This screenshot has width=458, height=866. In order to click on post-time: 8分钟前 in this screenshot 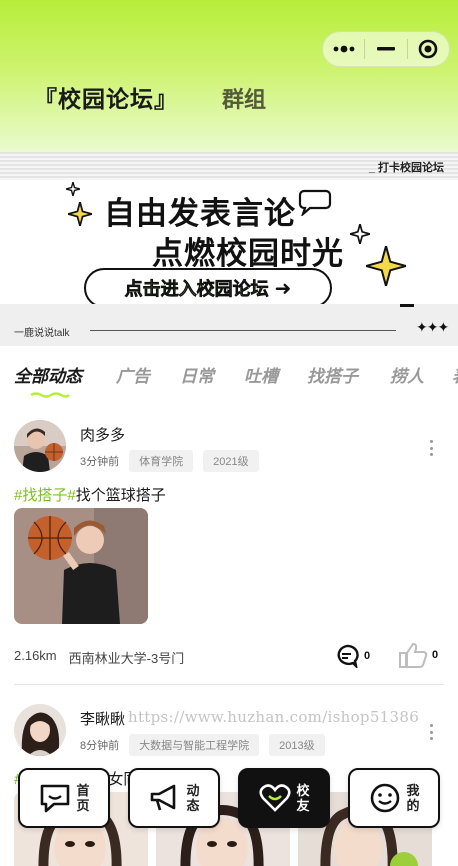, I will do `click(100, 746)`.